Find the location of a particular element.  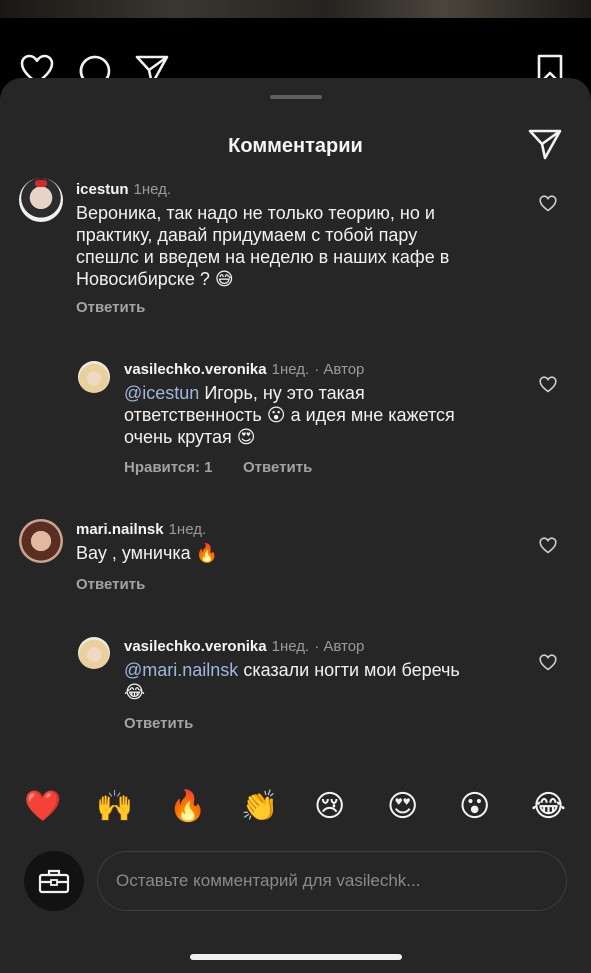

comment-text-line: Новосибирске ? 😅 is located at coordinates (155, 279).